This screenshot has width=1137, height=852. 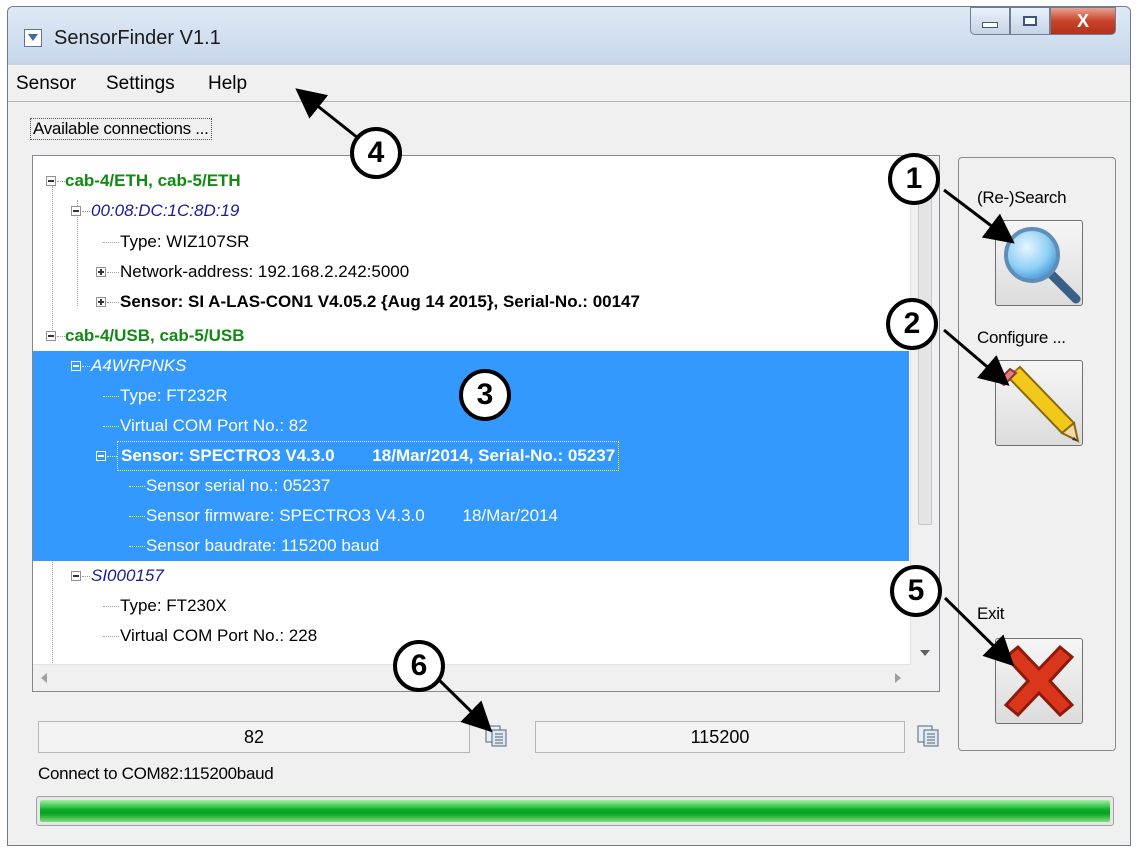 What do you see at coordinates (265, 271) in the screenshot?
I see `tree-node-label: Network-address: 192.168.2.242:5000` at bounding box center [265, 271].